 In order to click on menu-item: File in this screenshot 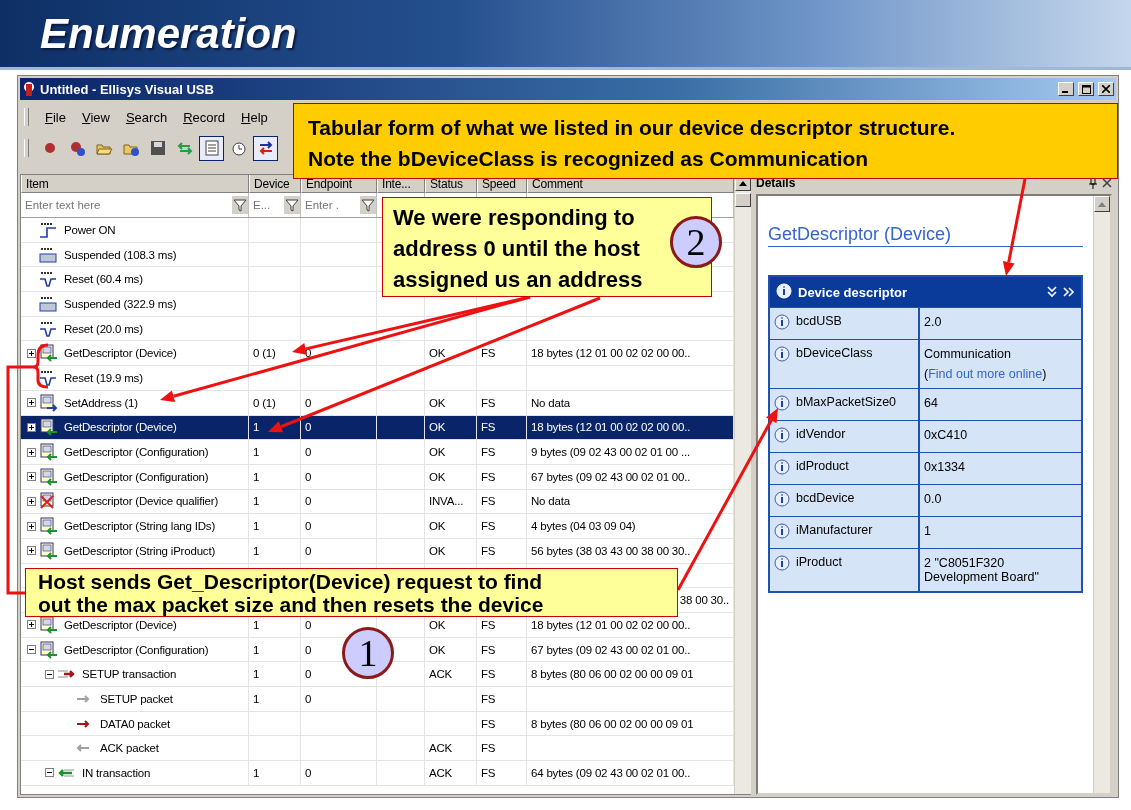, I will do `click(55, 117)`.